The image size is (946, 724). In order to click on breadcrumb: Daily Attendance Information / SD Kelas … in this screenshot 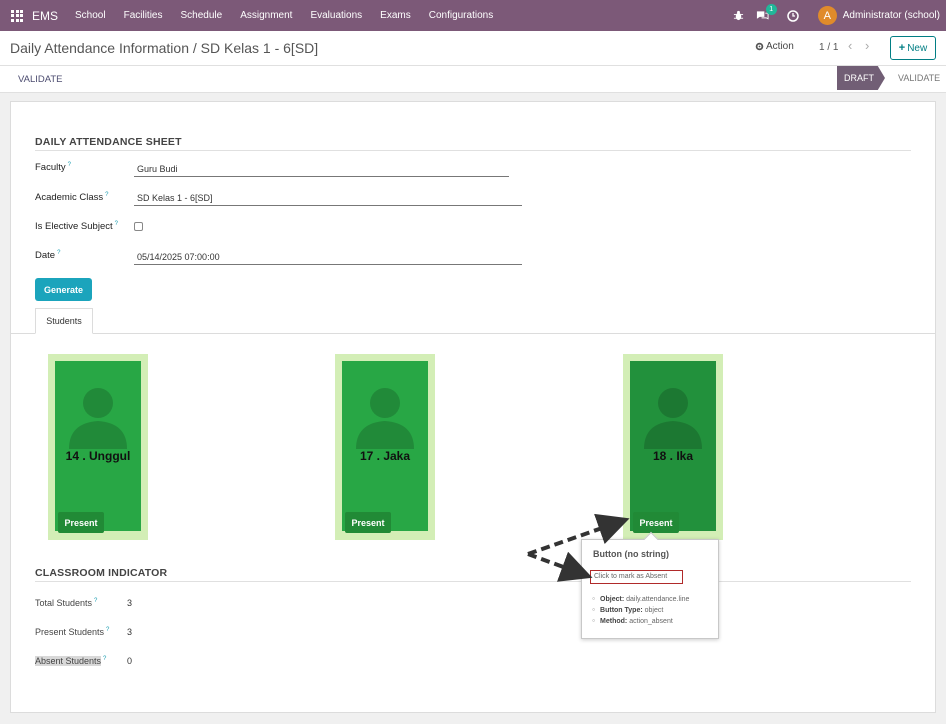, I will do `click(164, 48)`.